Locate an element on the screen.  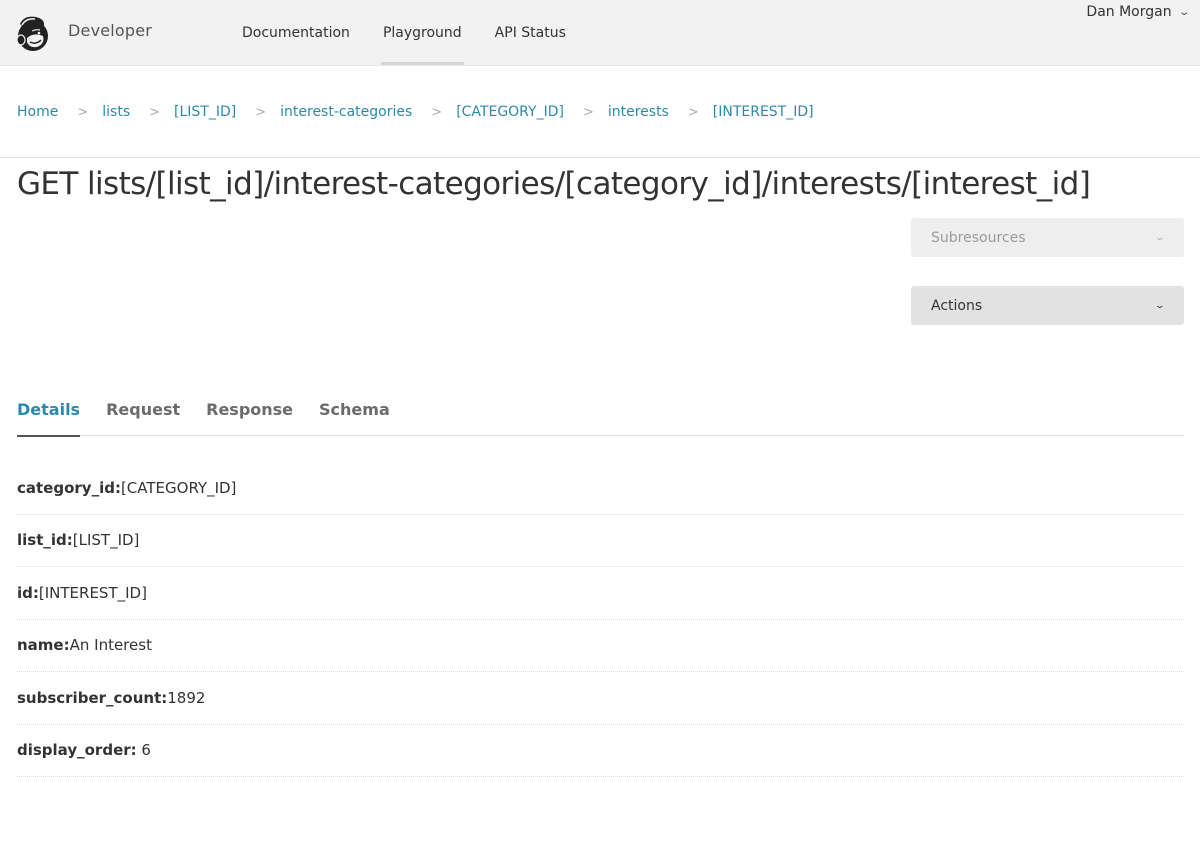
detail-value: 1892 is located at coordinates (186, 697).